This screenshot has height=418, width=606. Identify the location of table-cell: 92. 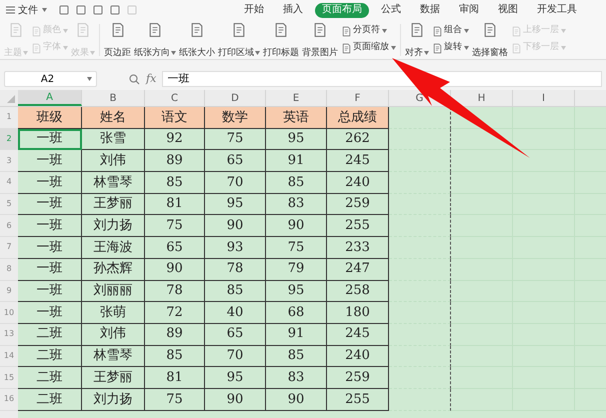
(175, 139).